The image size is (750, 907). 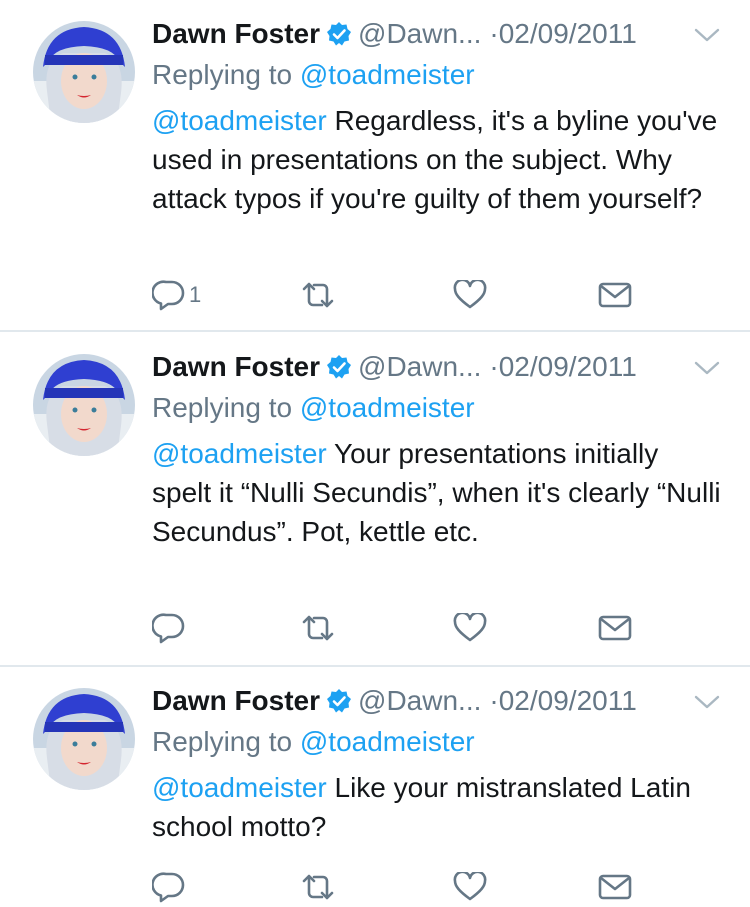 What do you see at coordinates (397, 295) in the screenshot?
I see `tweet-actions: 1` at bounding box center [397, 295].